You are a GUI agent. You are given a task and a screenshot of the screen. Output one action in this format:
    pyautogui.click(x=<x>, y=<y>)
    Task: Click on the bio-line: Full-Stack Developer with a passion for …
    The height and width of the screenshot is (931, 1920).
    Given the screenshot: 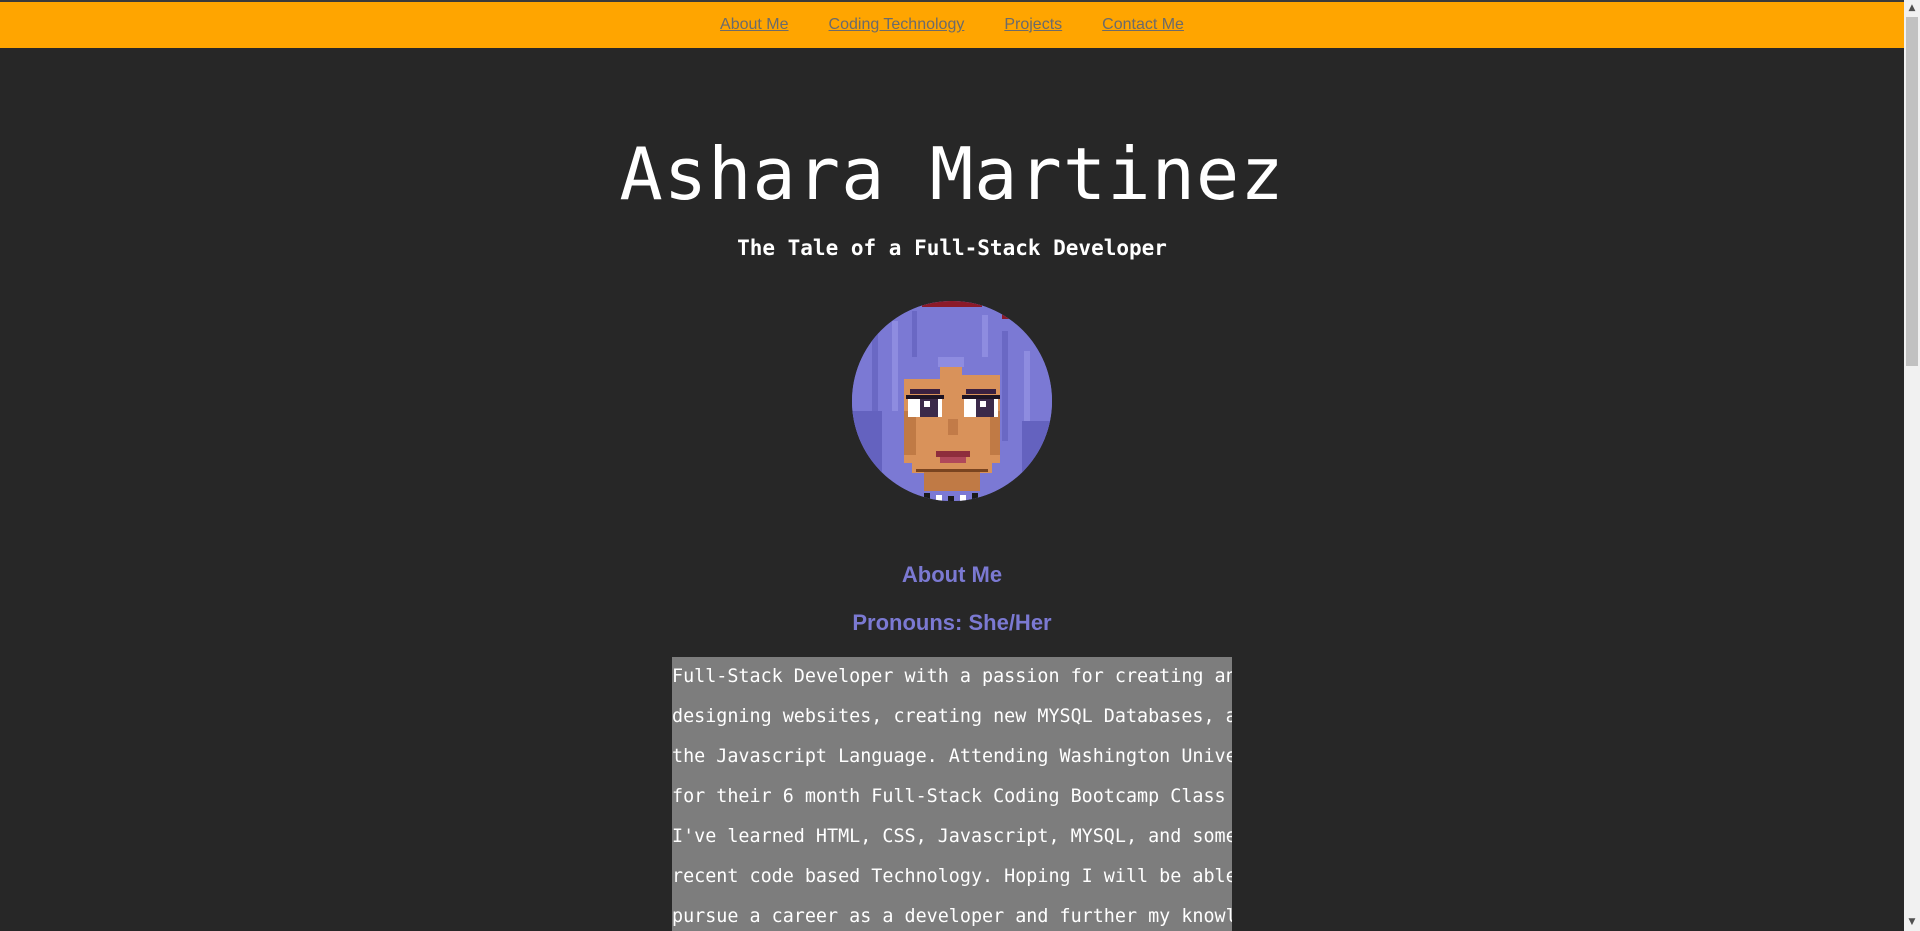 What is the action you would take?
    pyautogui.click(x=952, y=676)
    